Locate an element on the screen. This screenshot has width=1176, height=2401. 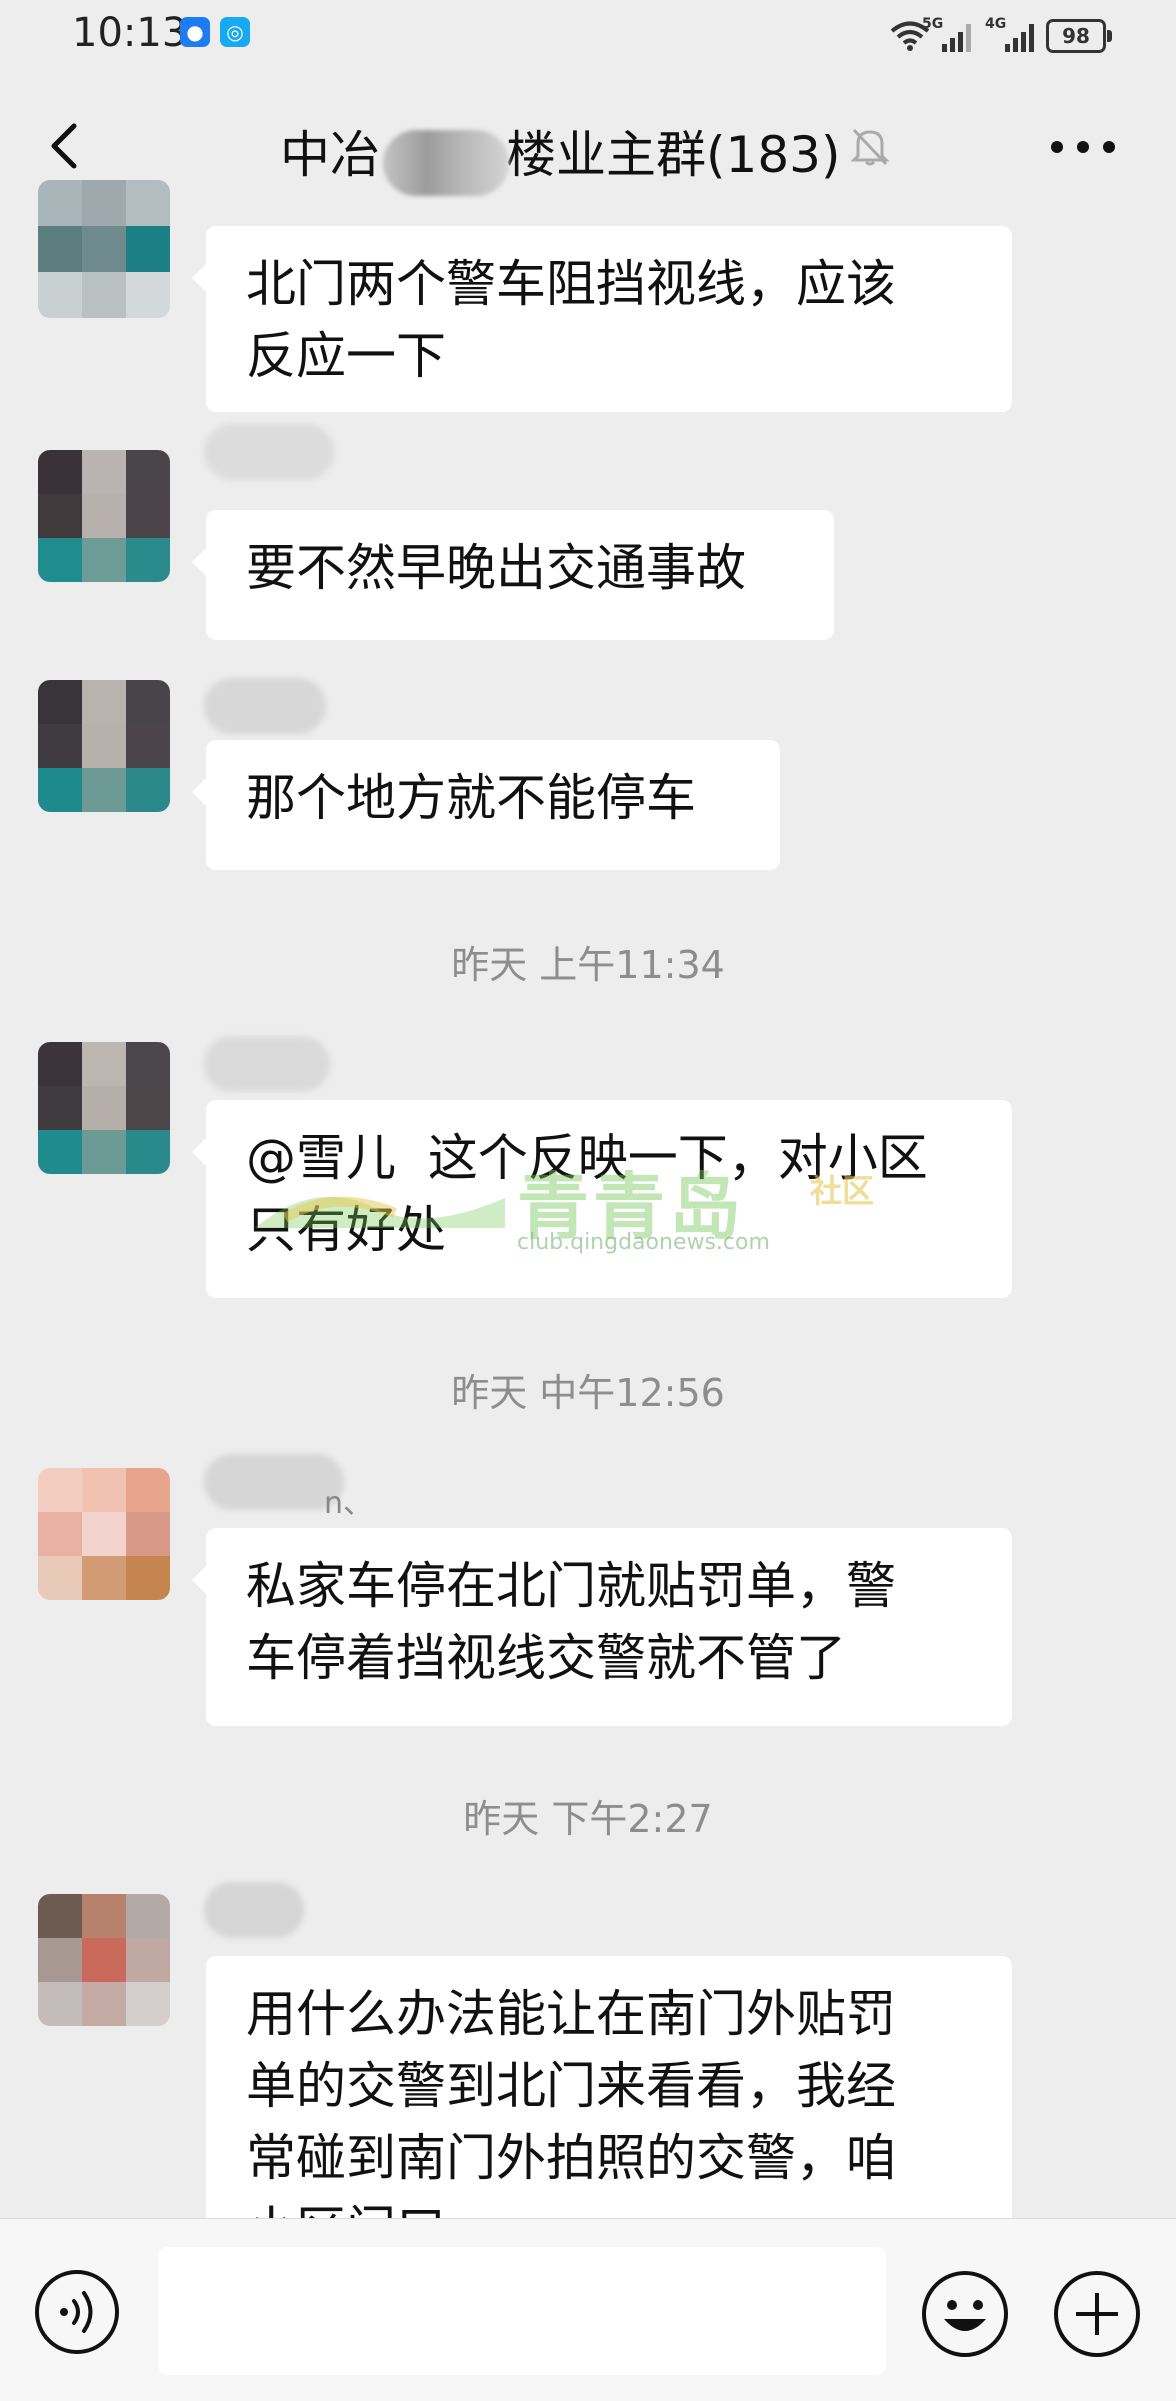
title-redaction is located at coordinates (446, 163).